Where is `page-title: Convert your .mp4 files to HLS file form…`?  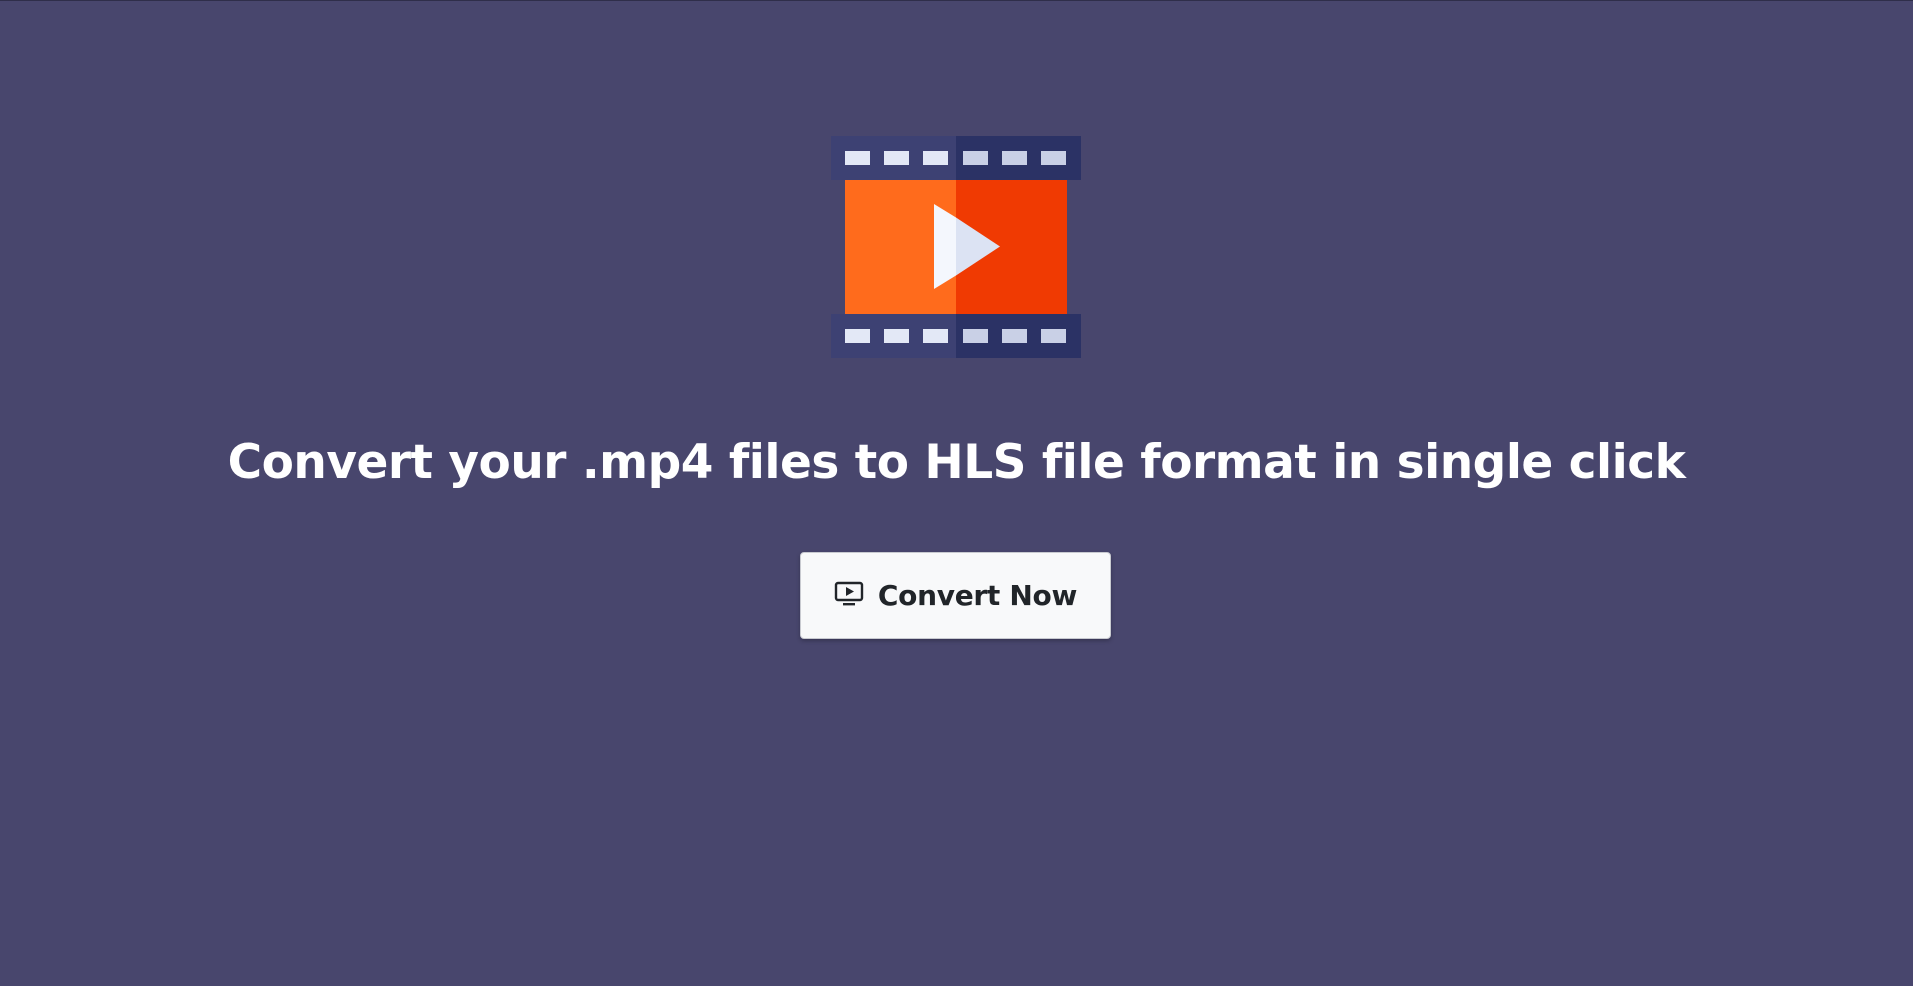 page-title: Convert your .mp4 files to HLS file form… is located at coordinates (956, 462).